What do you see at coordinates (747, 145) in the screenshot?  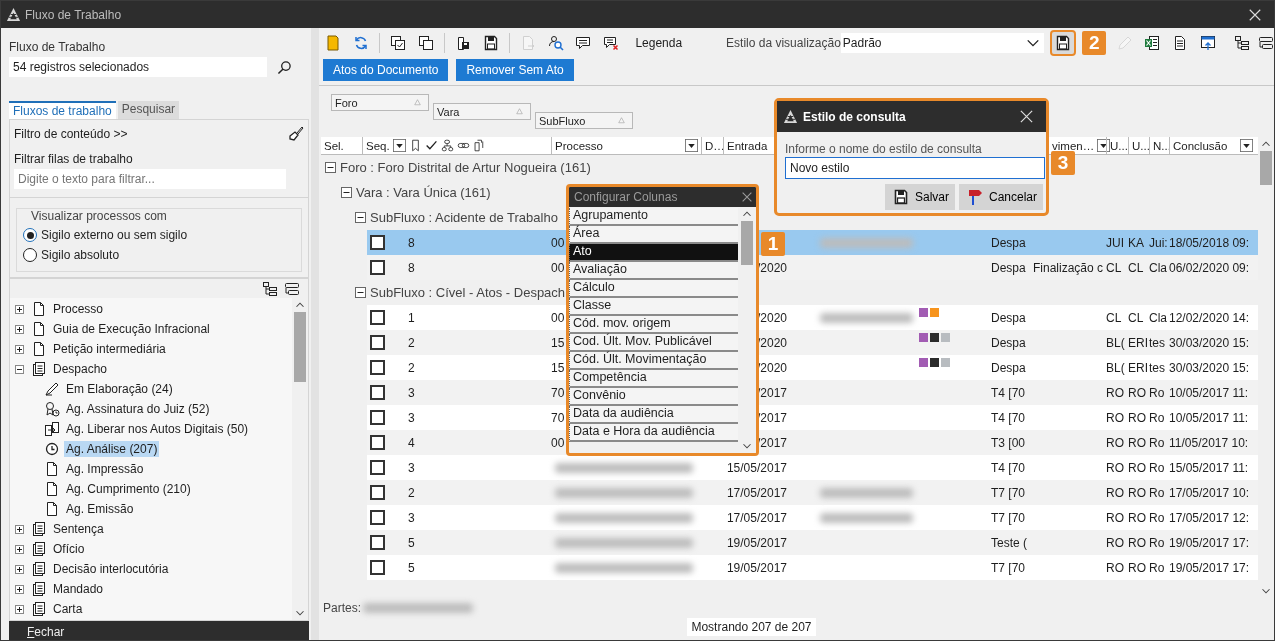 I see `column-header: Entrada` at bounding box center [747, 145].